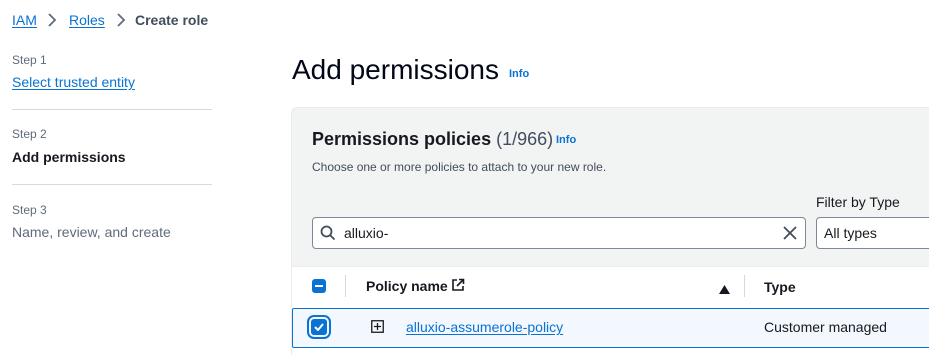 The image size is (929, 355). What do you see at coordinates (29, 134) in the screenshot?
I see `step-2-number: Step 2` at bounding box center [29, 134].